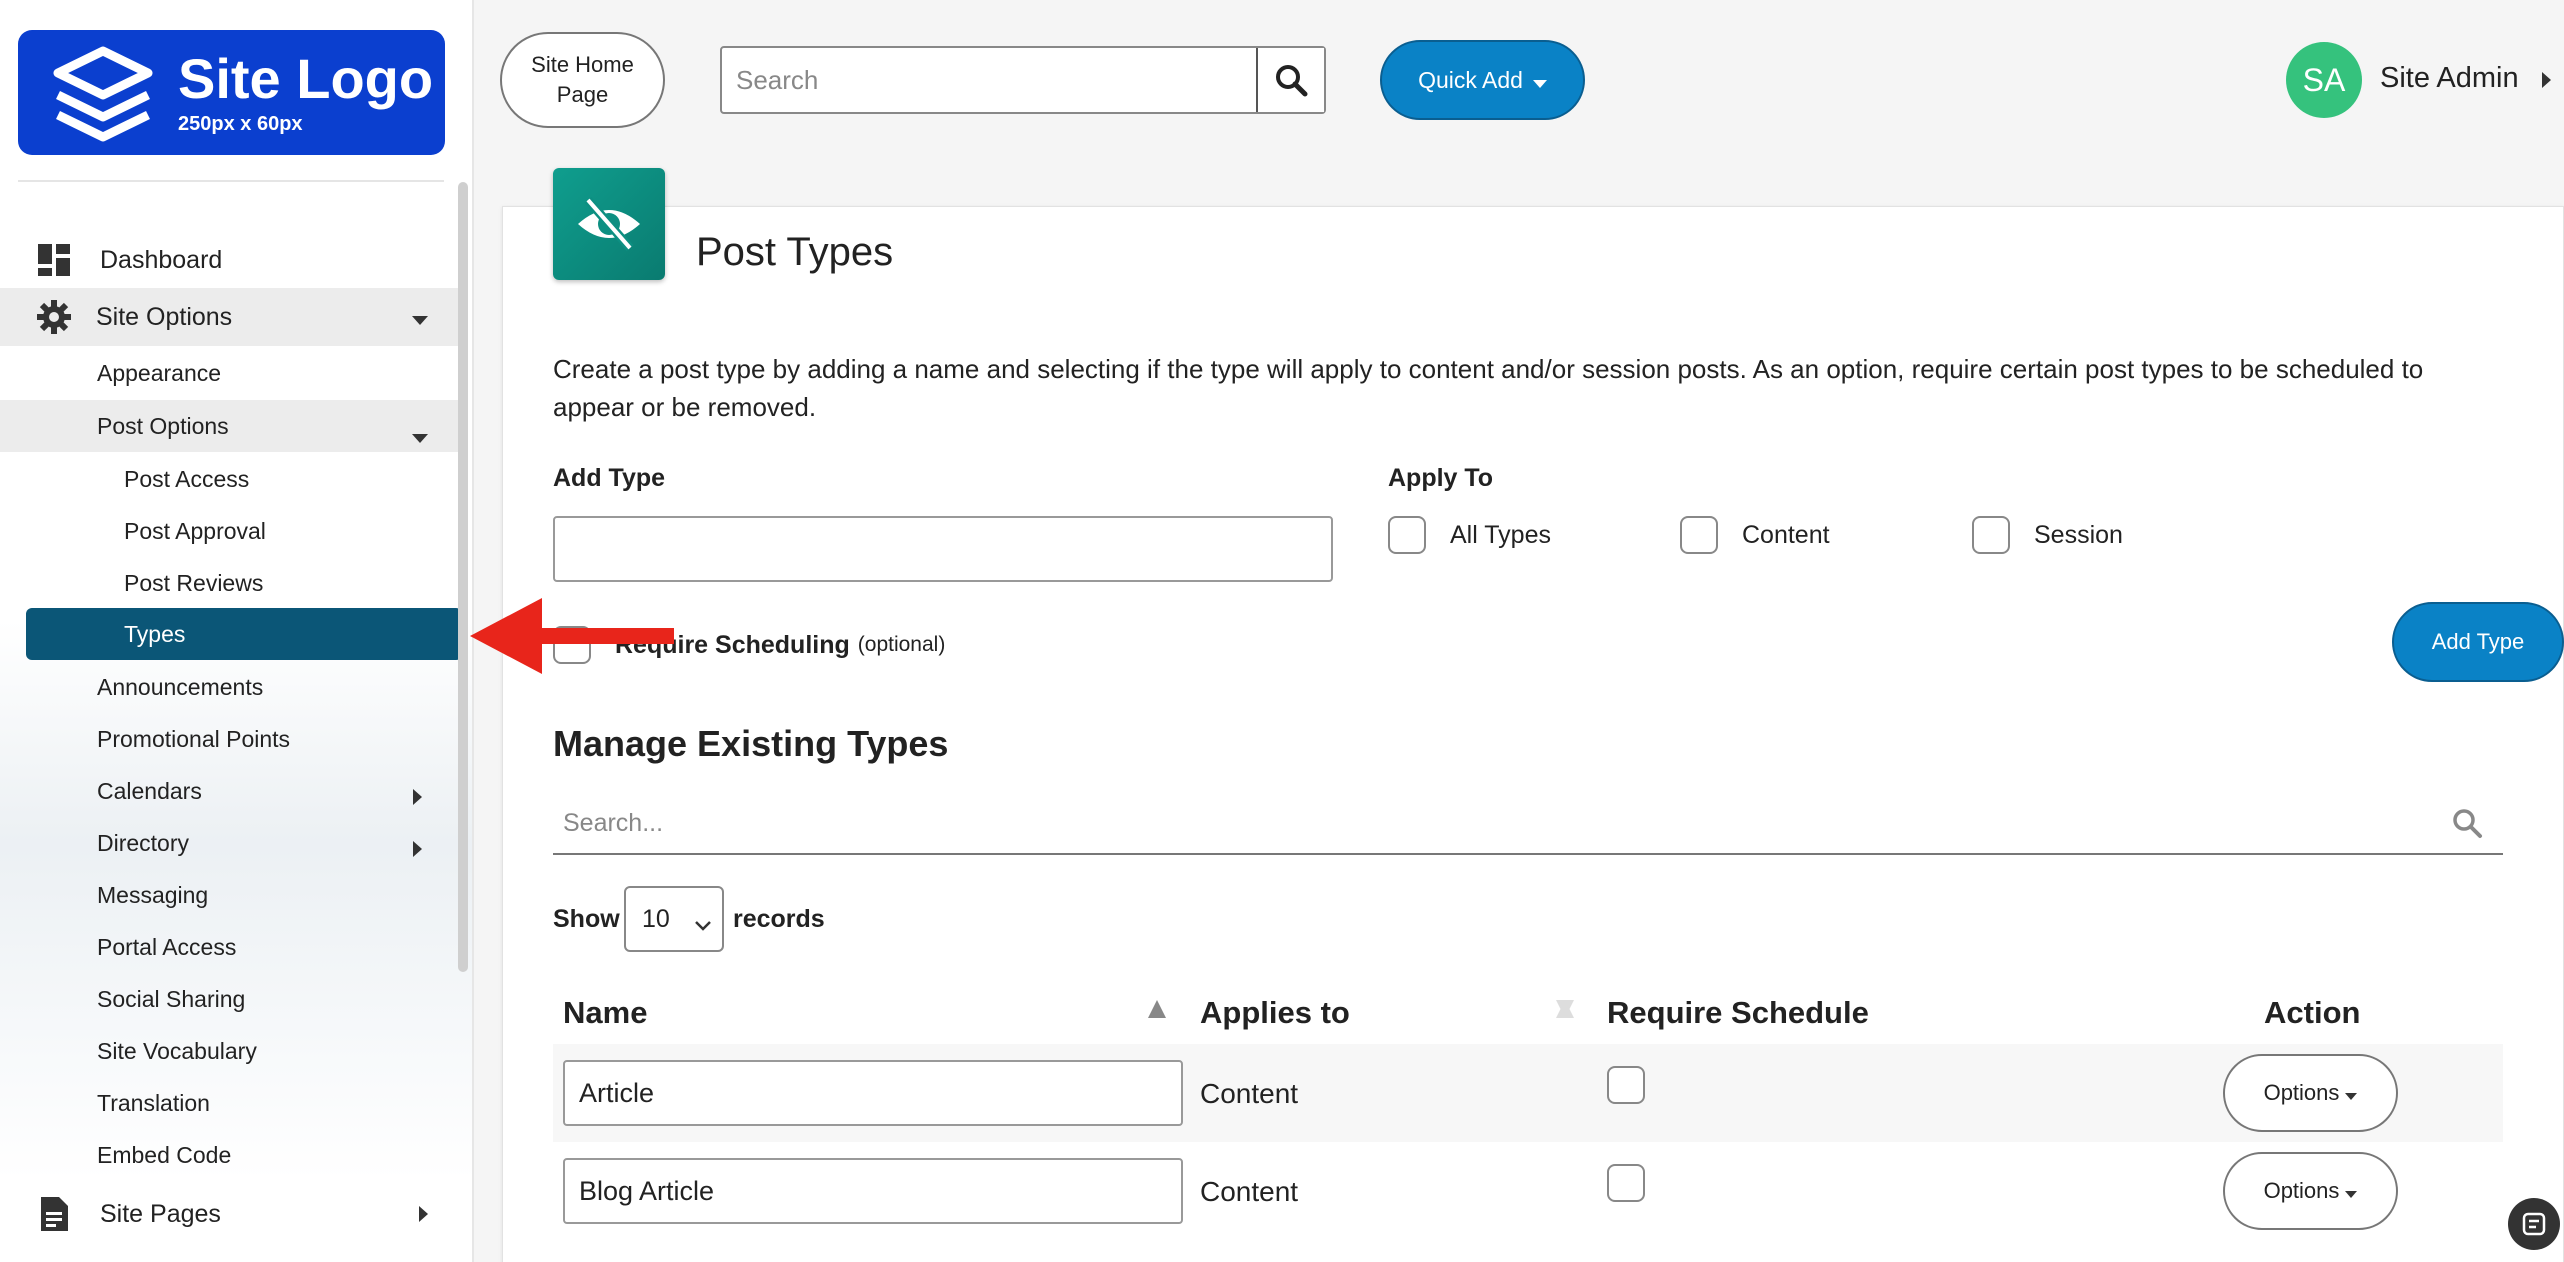 This screenshot has width=2564, height=1262. Describe the element at coordinates (54, 1214) in the screenshot. I see `document-icon` at that location.